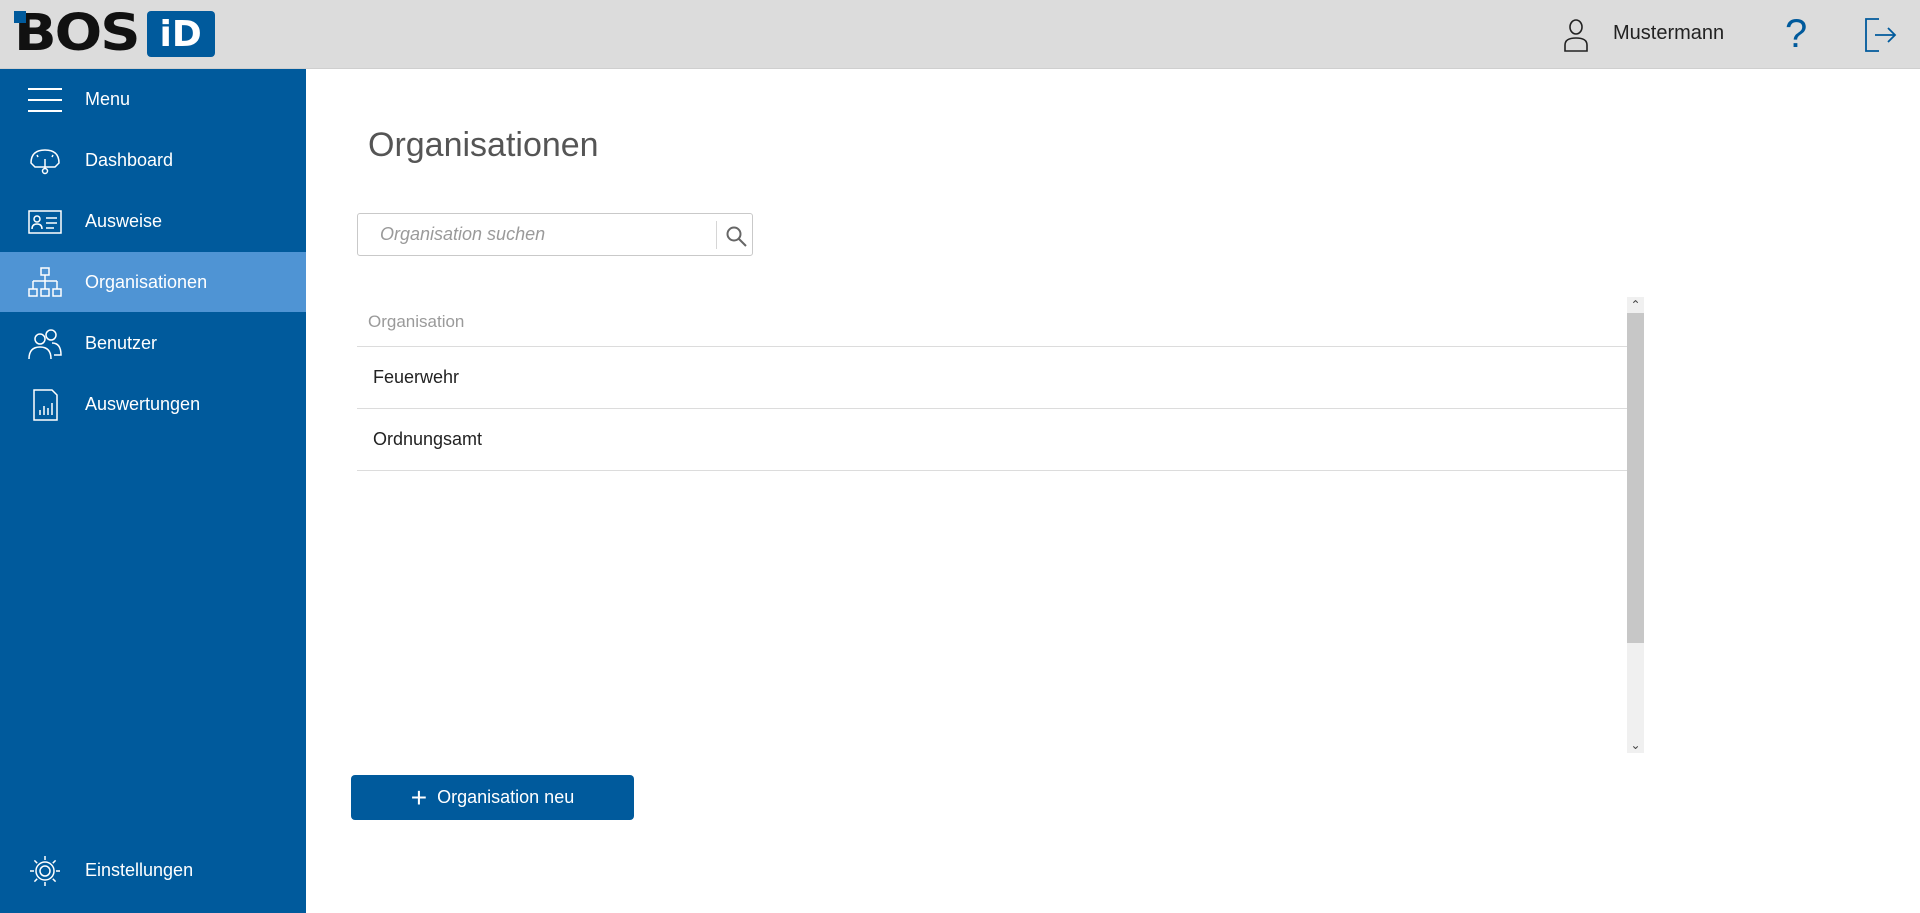 The height and width of the screenshot is (913, 1920). I want to click on sidebar-item-auswertungen: Auswertungen, so click(153, 404).